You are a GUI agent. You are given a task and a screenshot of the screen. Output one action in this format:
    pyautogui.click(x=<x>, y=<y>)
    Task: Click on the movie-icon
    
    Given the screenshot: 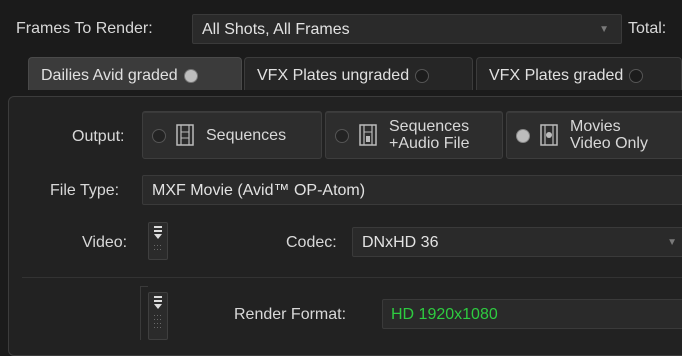 What is the action you would take?
    pyautogui.click(x=549, y=137)
    